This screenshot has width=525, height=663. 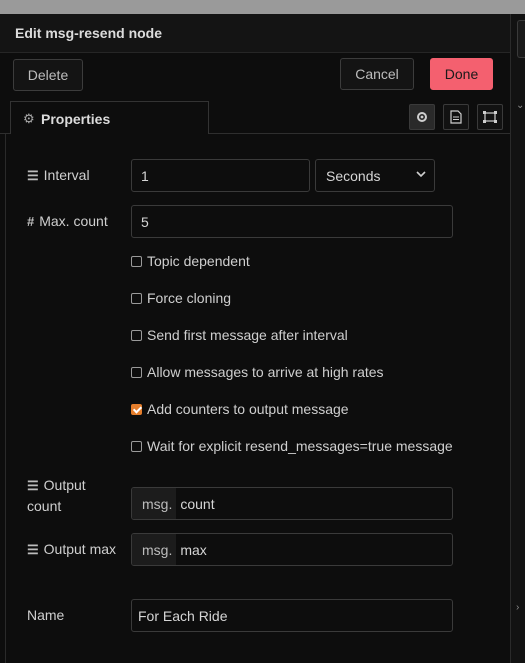 I want to click on checkbox-allow-high-rates: Allow messages to arrive at high rates, so click(x=257, y=372).